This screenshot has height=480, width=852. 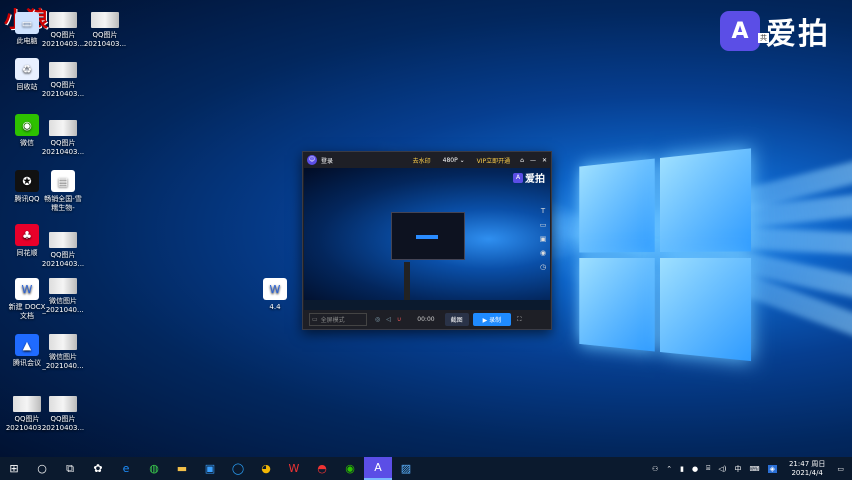 What do you see at coordinates (377, 319) in the screenshot?
I see `webcam-icon: ◎` at bounding box center [377, 319].